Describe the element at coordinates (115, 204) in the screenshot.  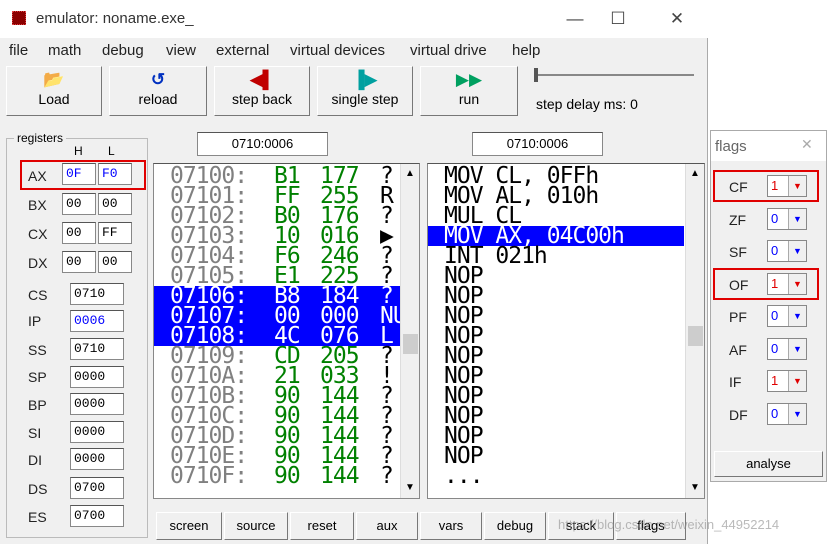
I see `reg-bx-low-field: 00` at that location.